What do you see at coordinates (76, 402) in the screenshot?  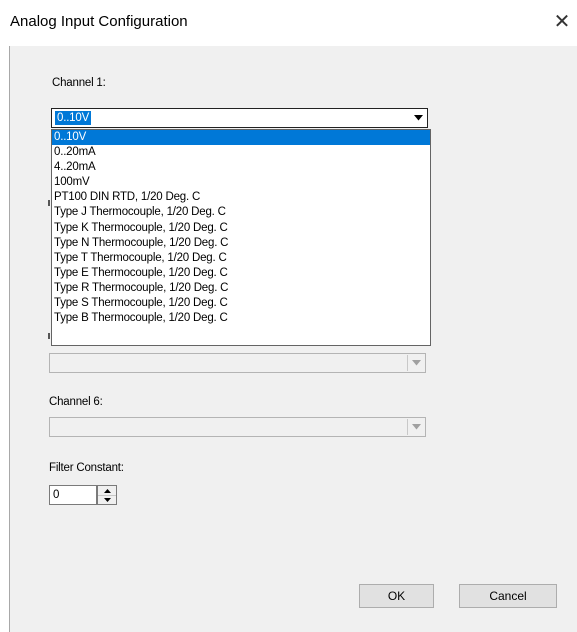 I see `channel6-label: Channel 6:` at bounding box center [76, 402].